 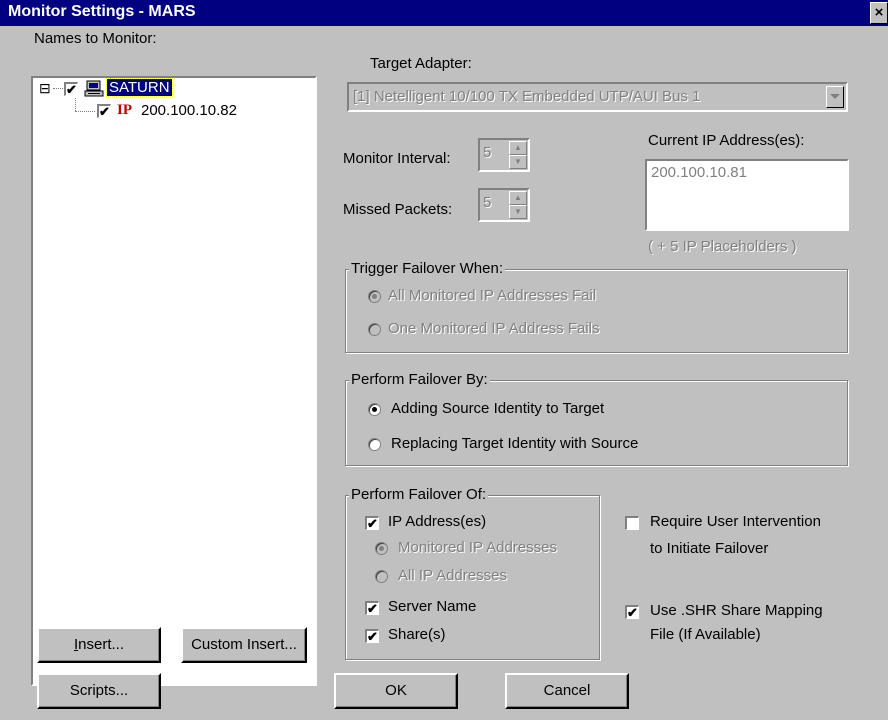 What do you see at coordinates (494, 328) in the screenshot?
I see `trigger-one-label: One Monitored IP Address Fails` at bounding box center [494, 328].